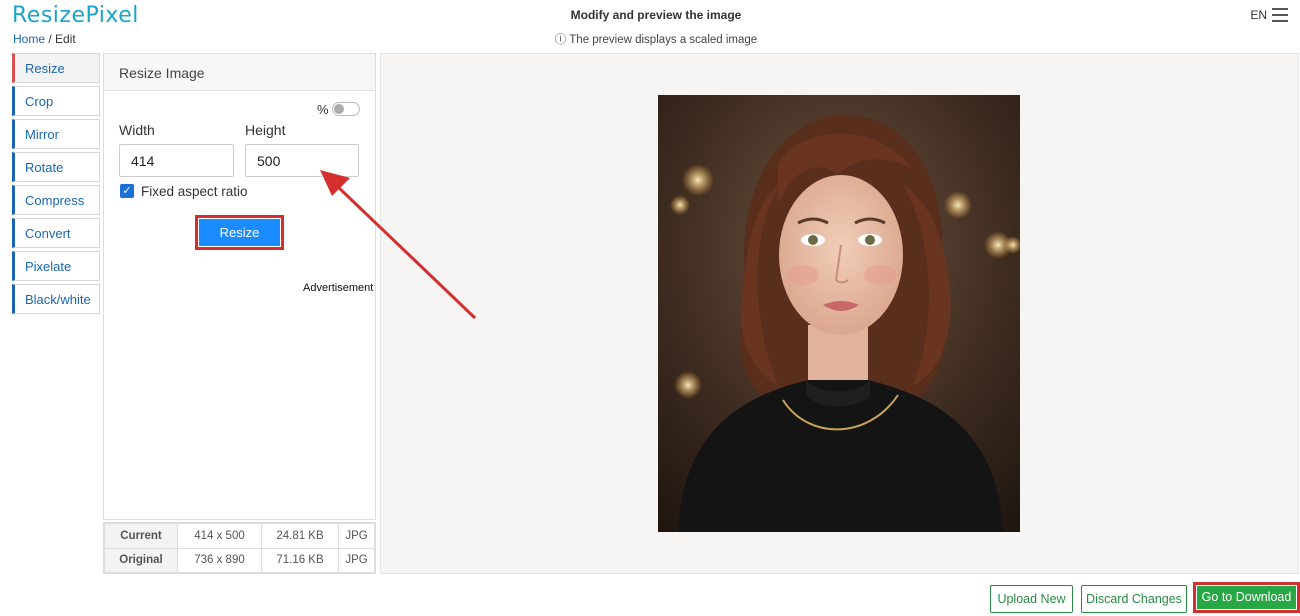 The width and height of the screenshot is (1300, 616). What do you see at coordinates (56, 101) in the screenshot?
I see `sidebar-item-crop: Crop` at bounding box center [56, 101].